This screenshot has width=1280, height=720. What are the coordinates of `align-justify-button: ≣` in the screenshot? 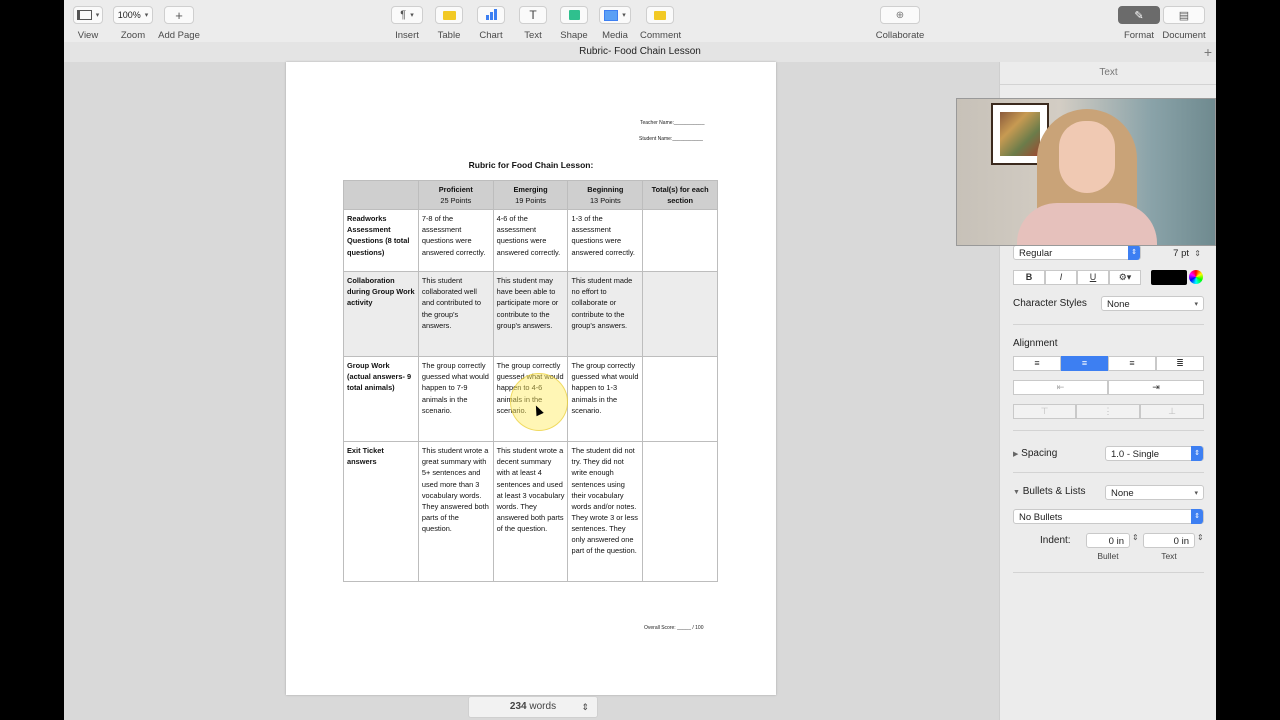 It's located at (1180, 363).